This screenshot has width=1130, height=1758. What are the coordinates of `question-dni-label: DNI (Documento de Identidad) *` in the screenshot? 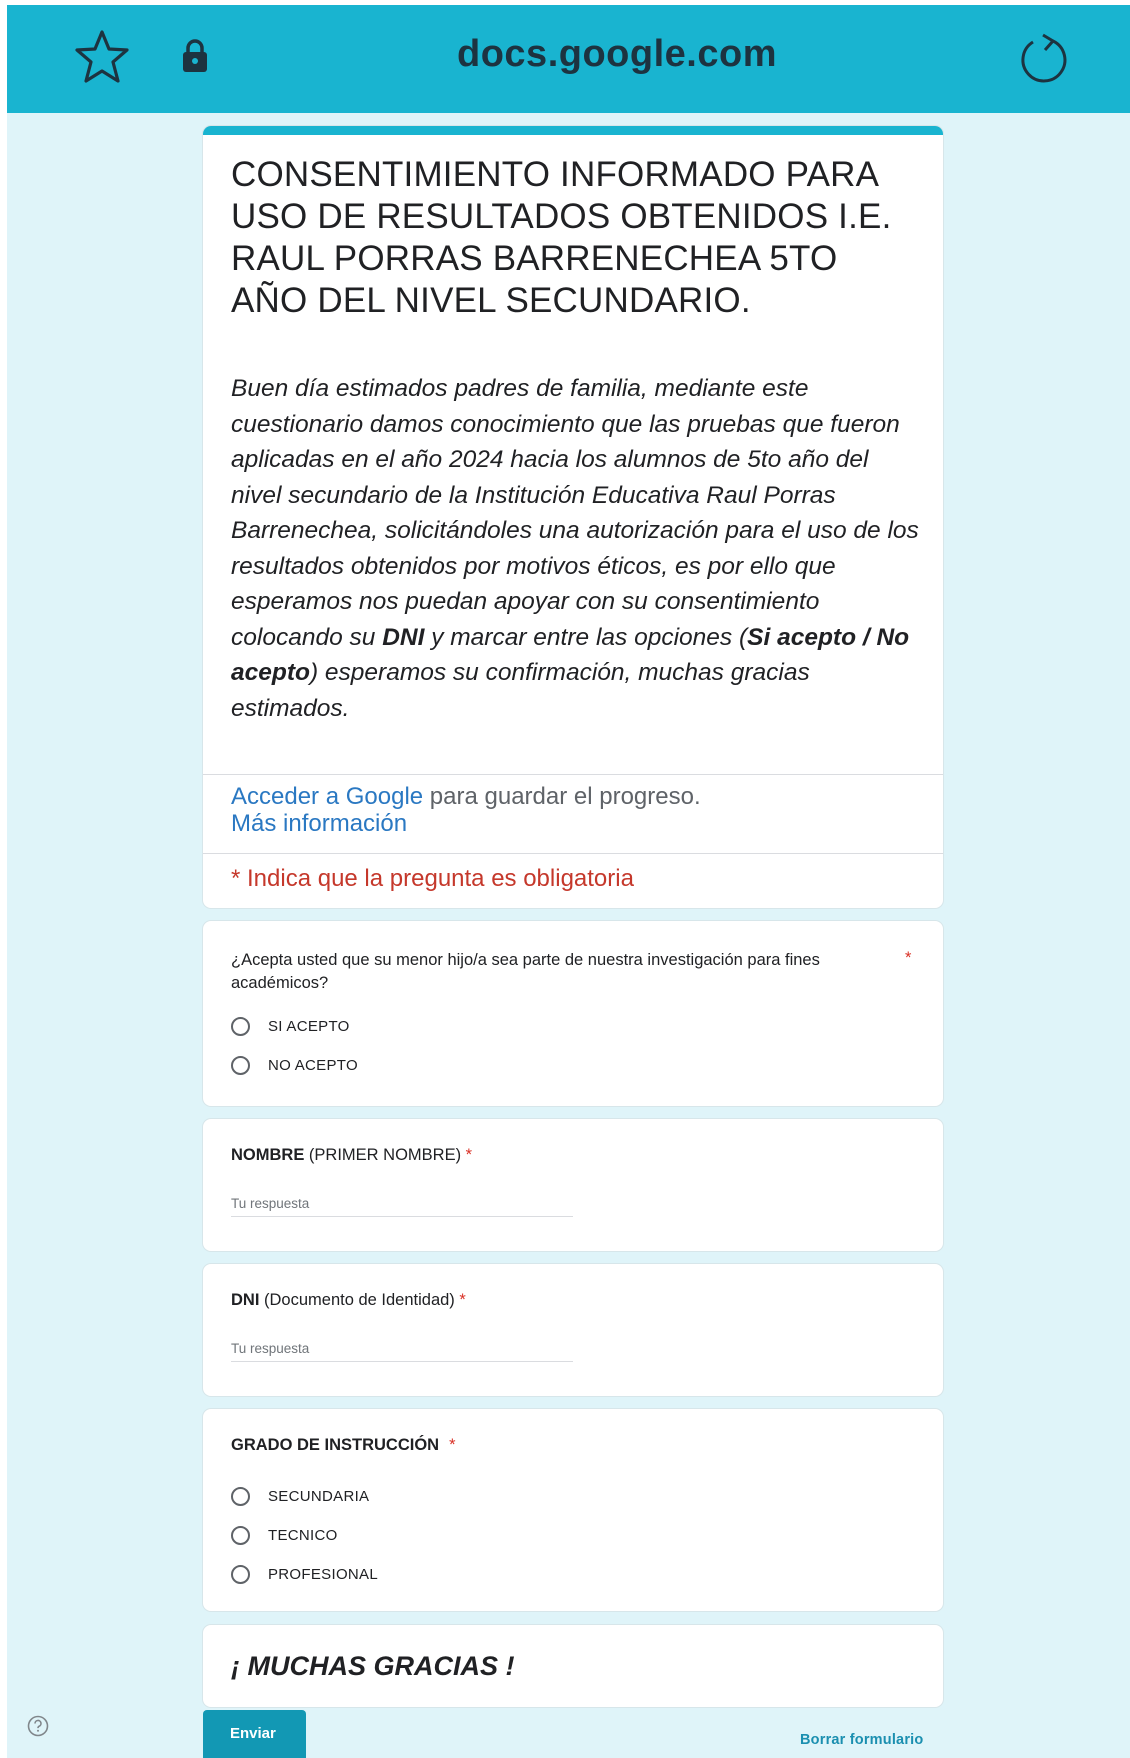 It's located at (348, 1300).